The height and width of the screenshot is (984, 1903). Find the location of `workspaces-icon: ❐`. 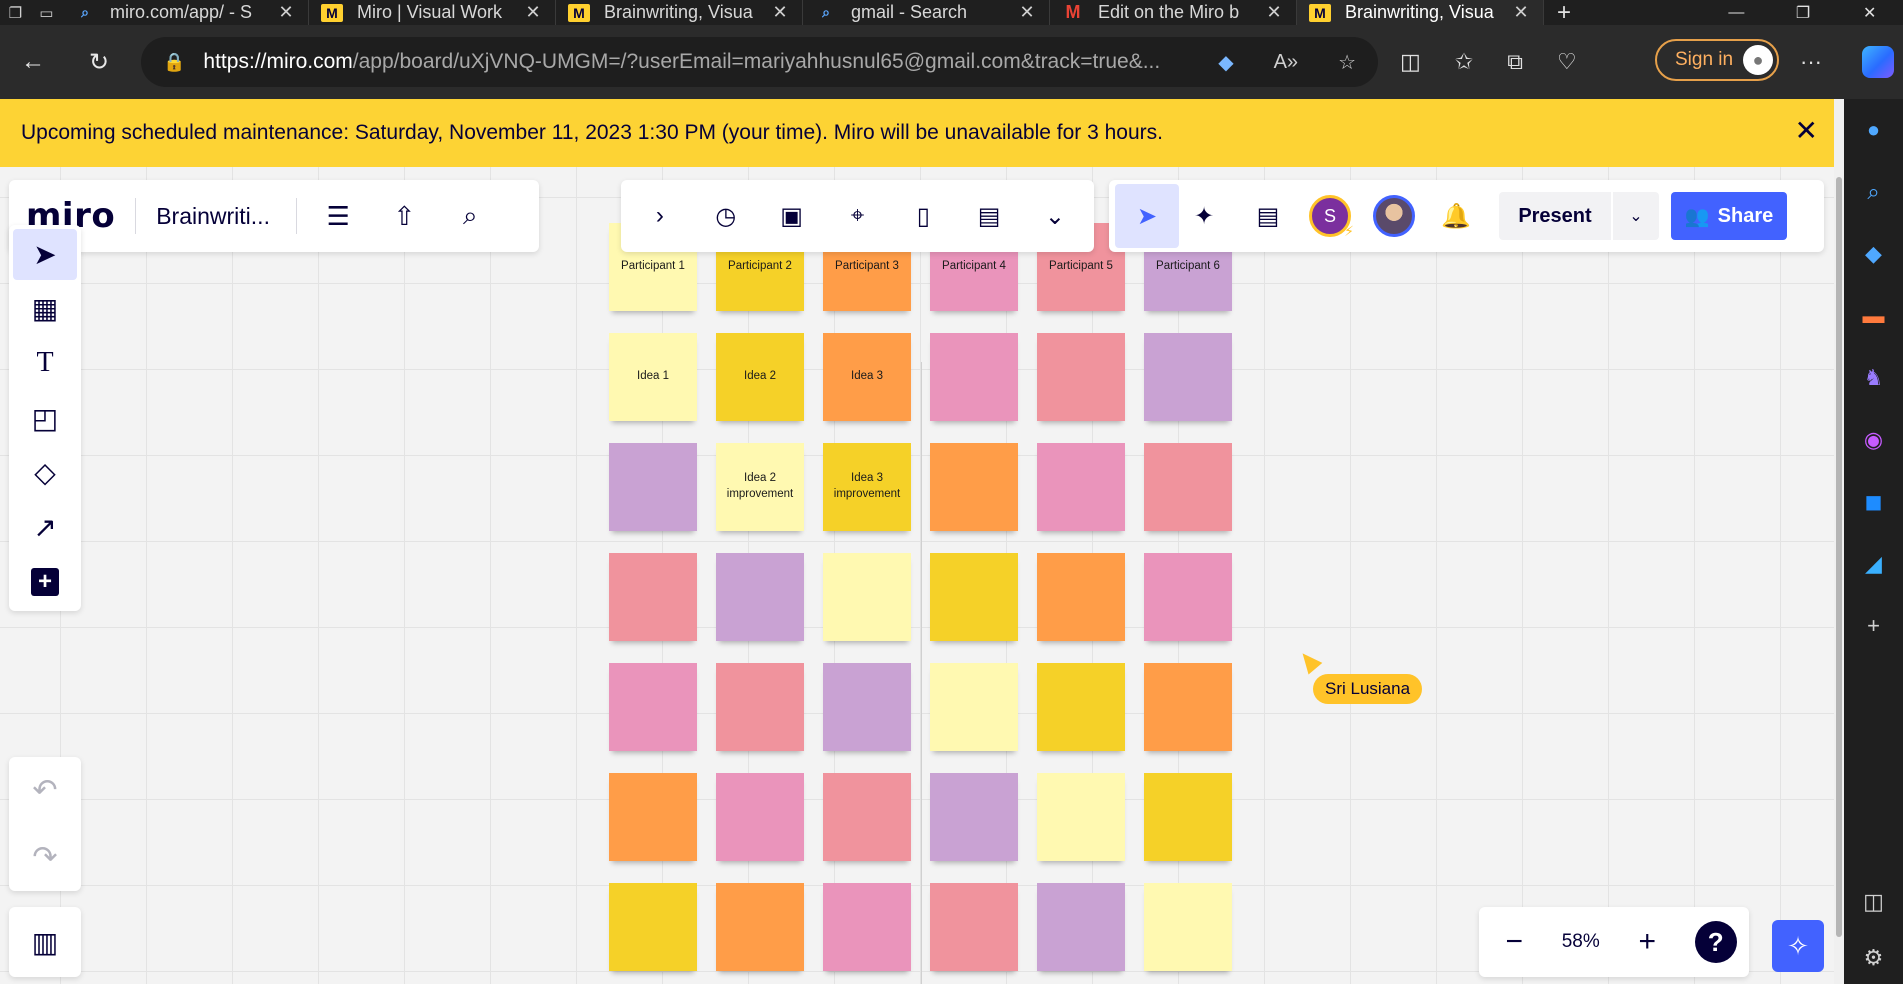

workspaces-icon: ❐ is located at coordinates (15, 13).